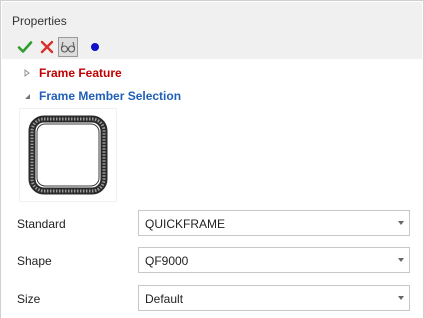 Image resolution: width=424 pixels, height=318 pixels. Describe the element at coordinates (29, 299) in the screenshot. I see `size-label: Size` at that location.